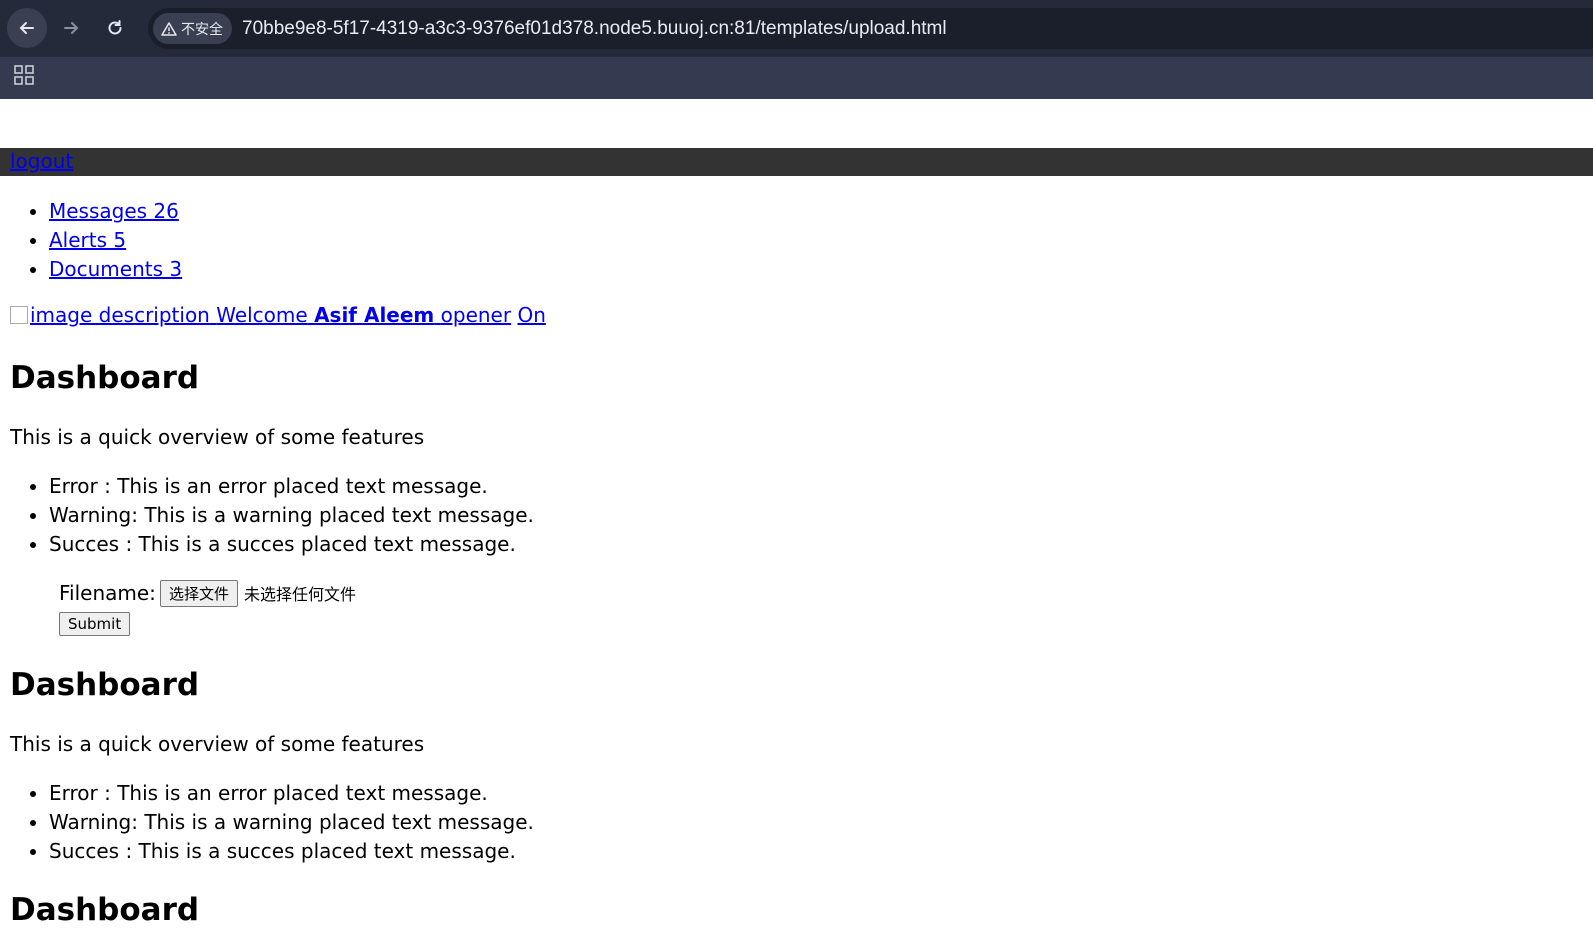  I want to click on reload-button, so click(115, 28).